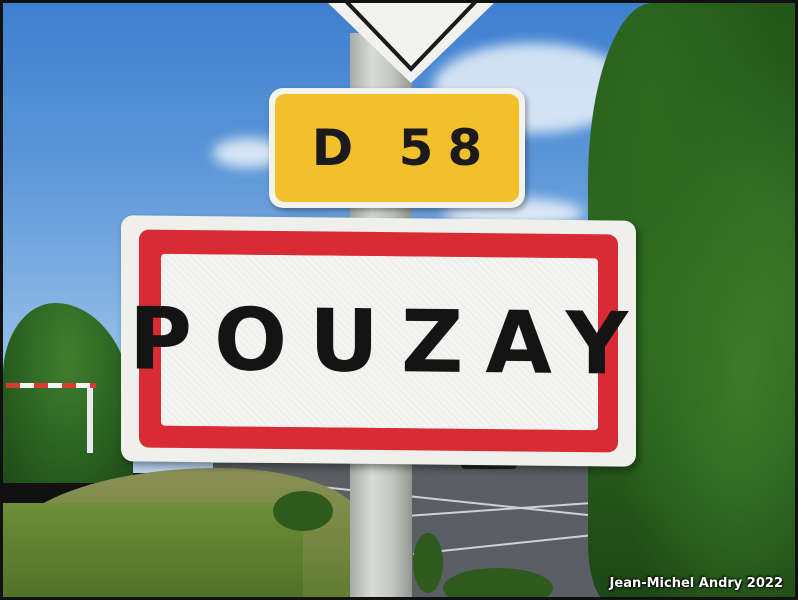  I want to click on photo-credit: Jean-Michel Andry 2022, so click(696, 583).